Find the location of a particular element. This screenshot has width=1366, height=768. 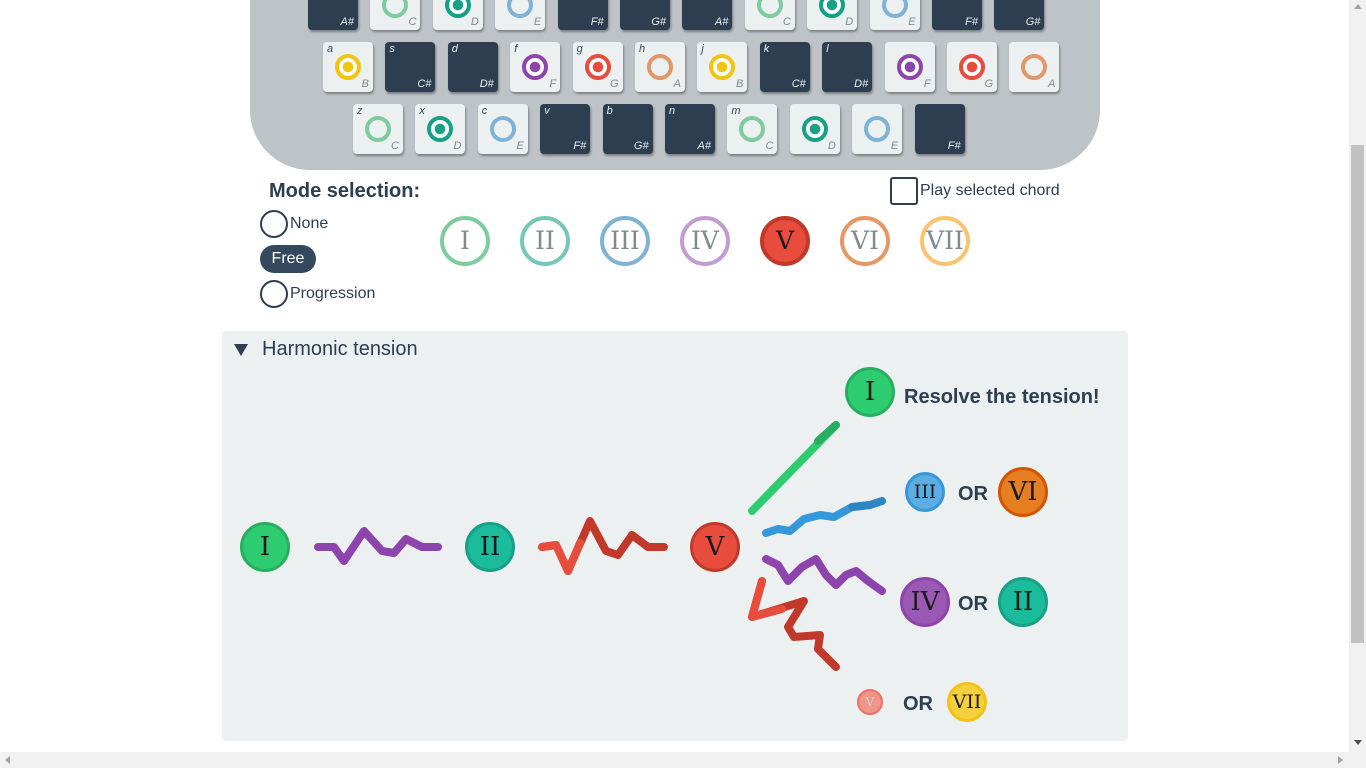

key-b-gsharp: b G# is located at coordinates (627, 129).